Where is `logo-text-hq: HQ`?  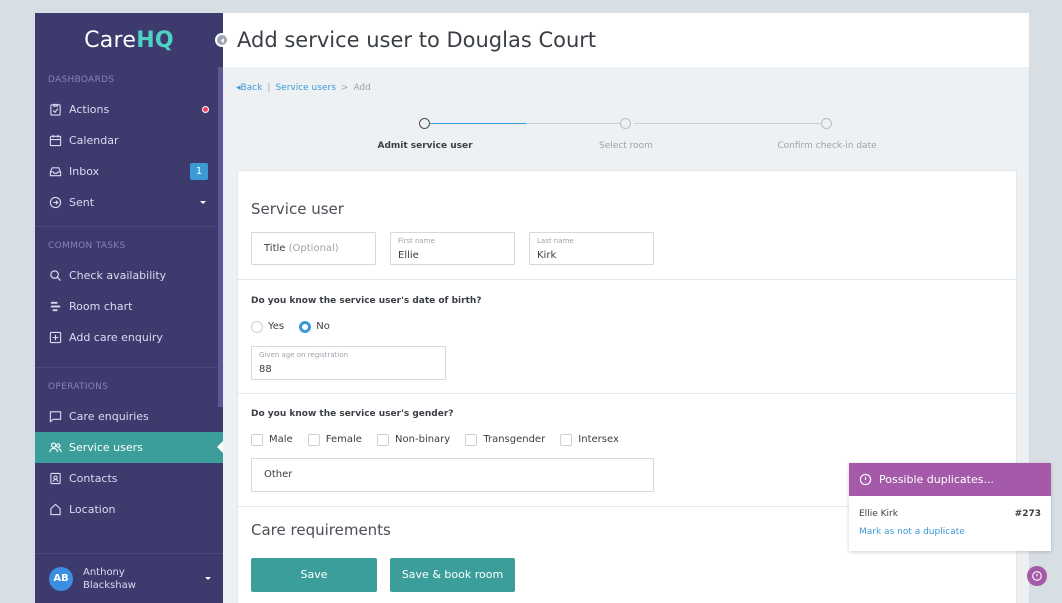
logo-text-hq: HQ is located at coordinates (155, 40).